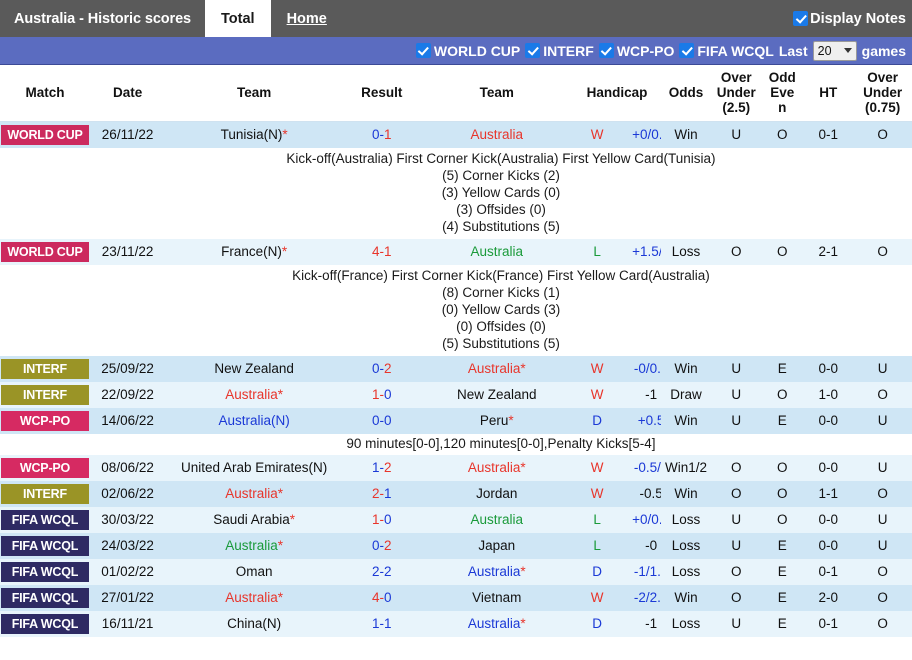  Describe the element at coordinates (782, 93) in the screenshot. I see `col-odd-even: Odd Eve n` at that location.